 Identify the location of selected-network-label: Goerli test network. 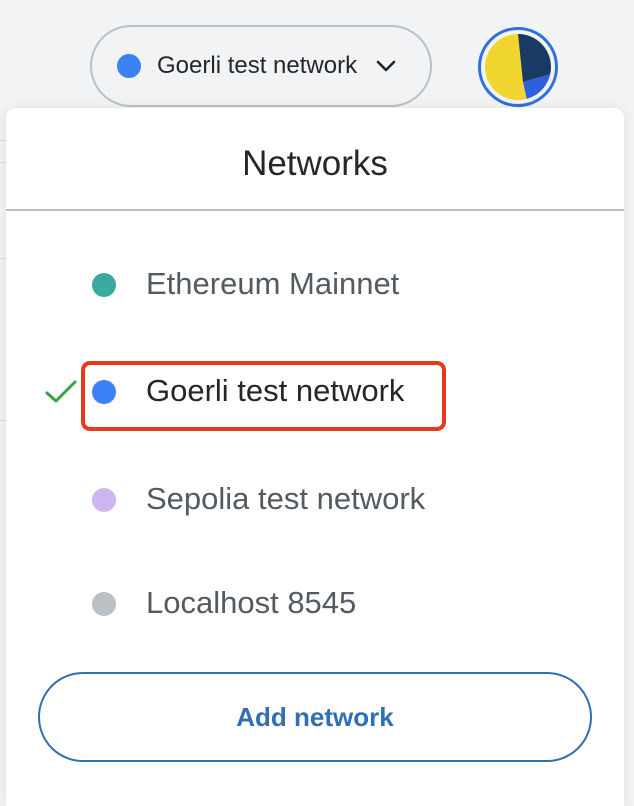
(257, 65).